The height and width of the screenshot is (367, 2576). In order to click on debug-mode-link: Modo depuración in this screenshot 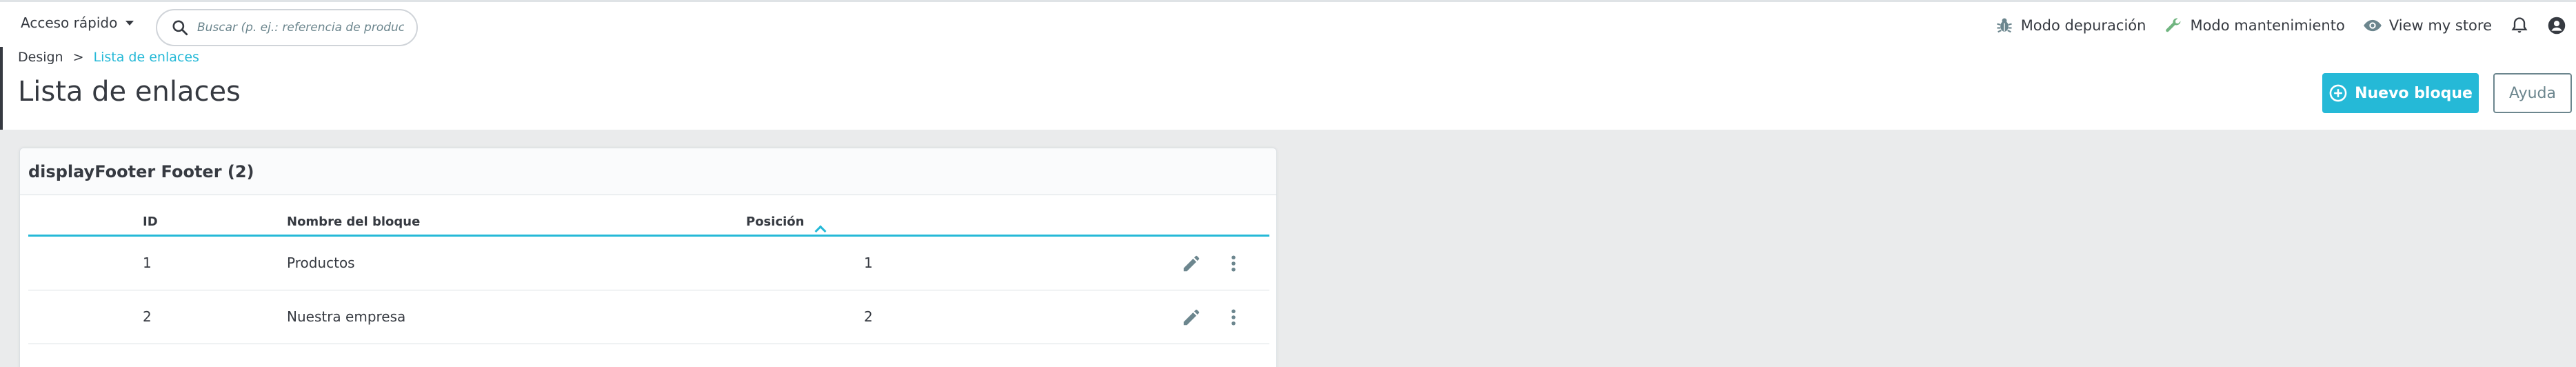, I will do `click(2070, 25)`.